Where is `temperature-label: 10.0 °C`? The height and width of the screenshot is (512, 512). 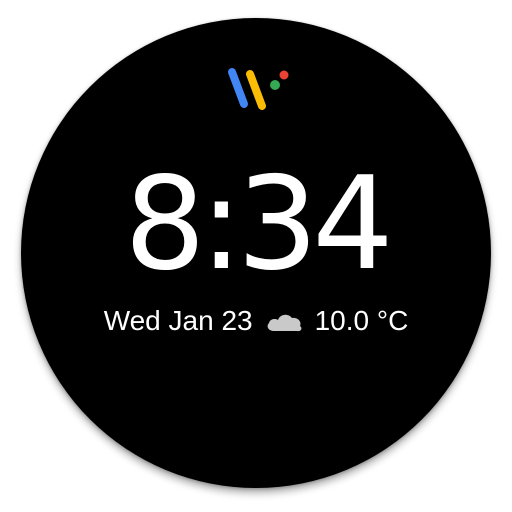 temperature-label: 10.0 °C is located at coordinates (361, 320).